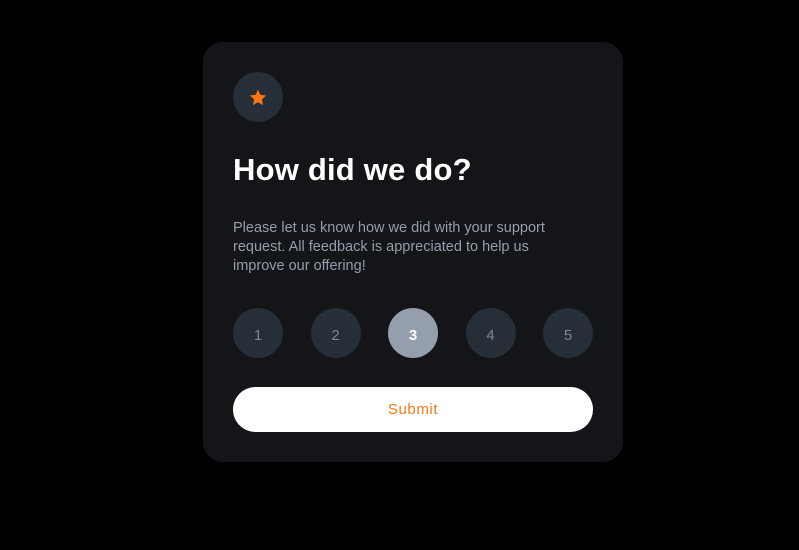 This screenshot has height=550, width=799. What do you see at coordinates (568, 333) in the screenshot?
I see `rating-button-5: 5` at bounding box center [568, 333].